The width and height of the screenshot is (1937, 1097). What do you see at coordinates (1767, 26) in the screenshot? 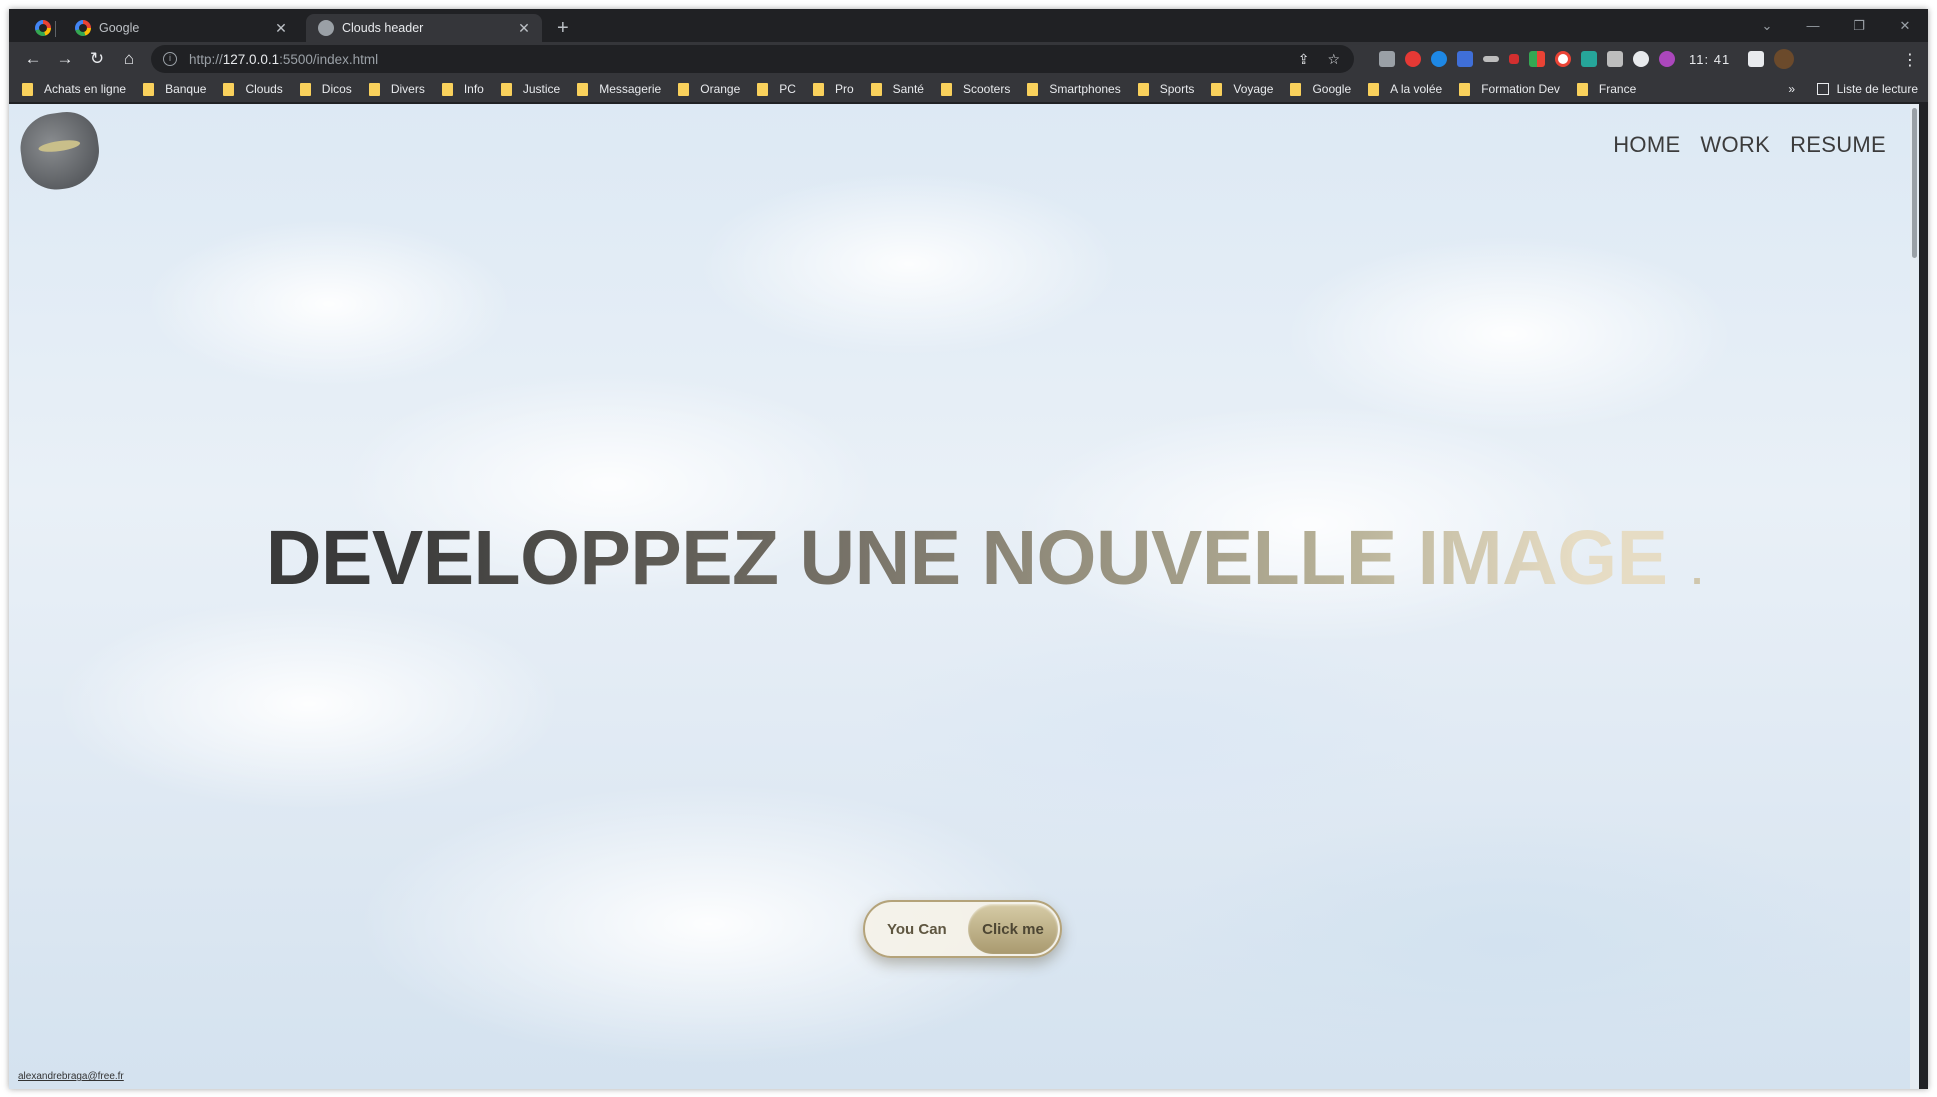
I see `tab-search-icon: ⌄` at bounding box center [1767, 26].